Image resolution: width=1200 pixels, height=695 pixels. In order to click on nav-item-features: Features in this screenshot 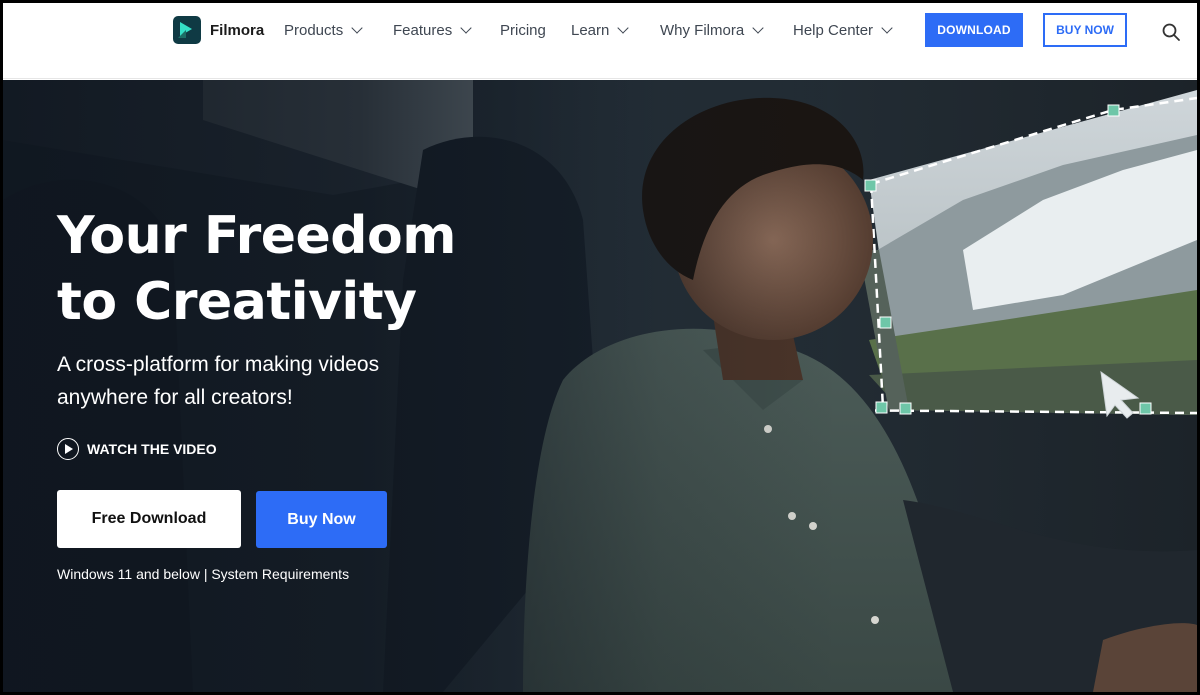, I will do `click(432, 30)`.